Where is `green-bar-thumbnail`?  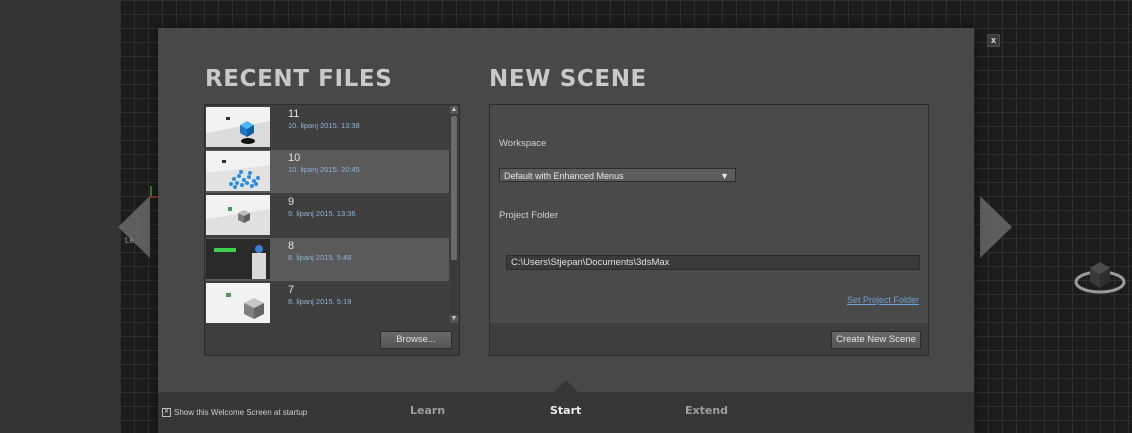 green-bar-thumbnail is located at coordinates (238, 259).